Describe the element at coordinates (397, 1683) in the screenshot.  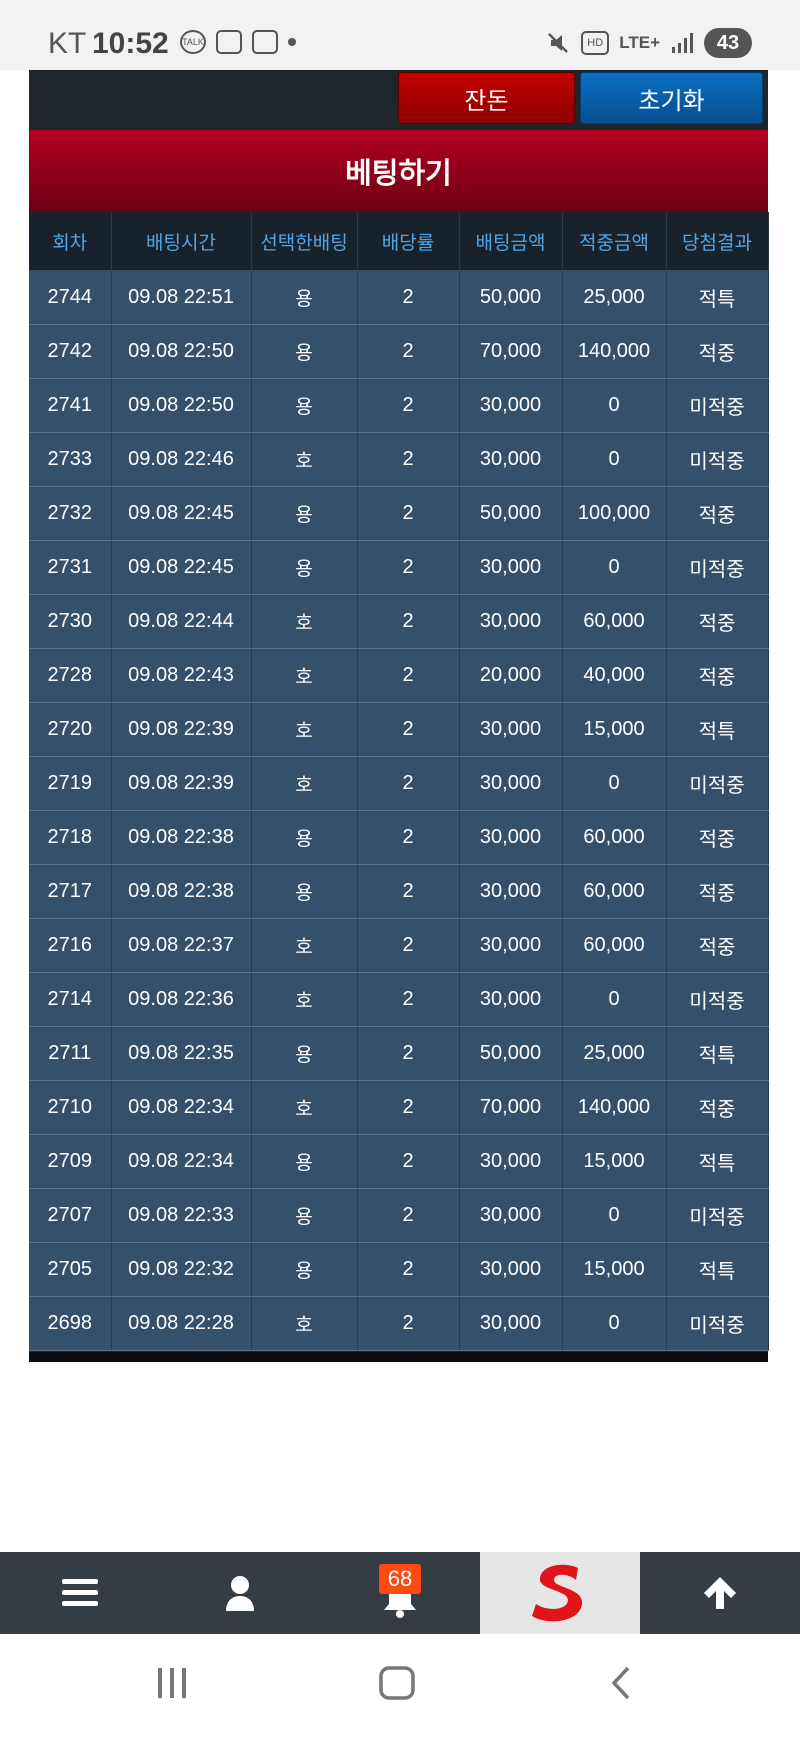
I see `home-icon` at that location.